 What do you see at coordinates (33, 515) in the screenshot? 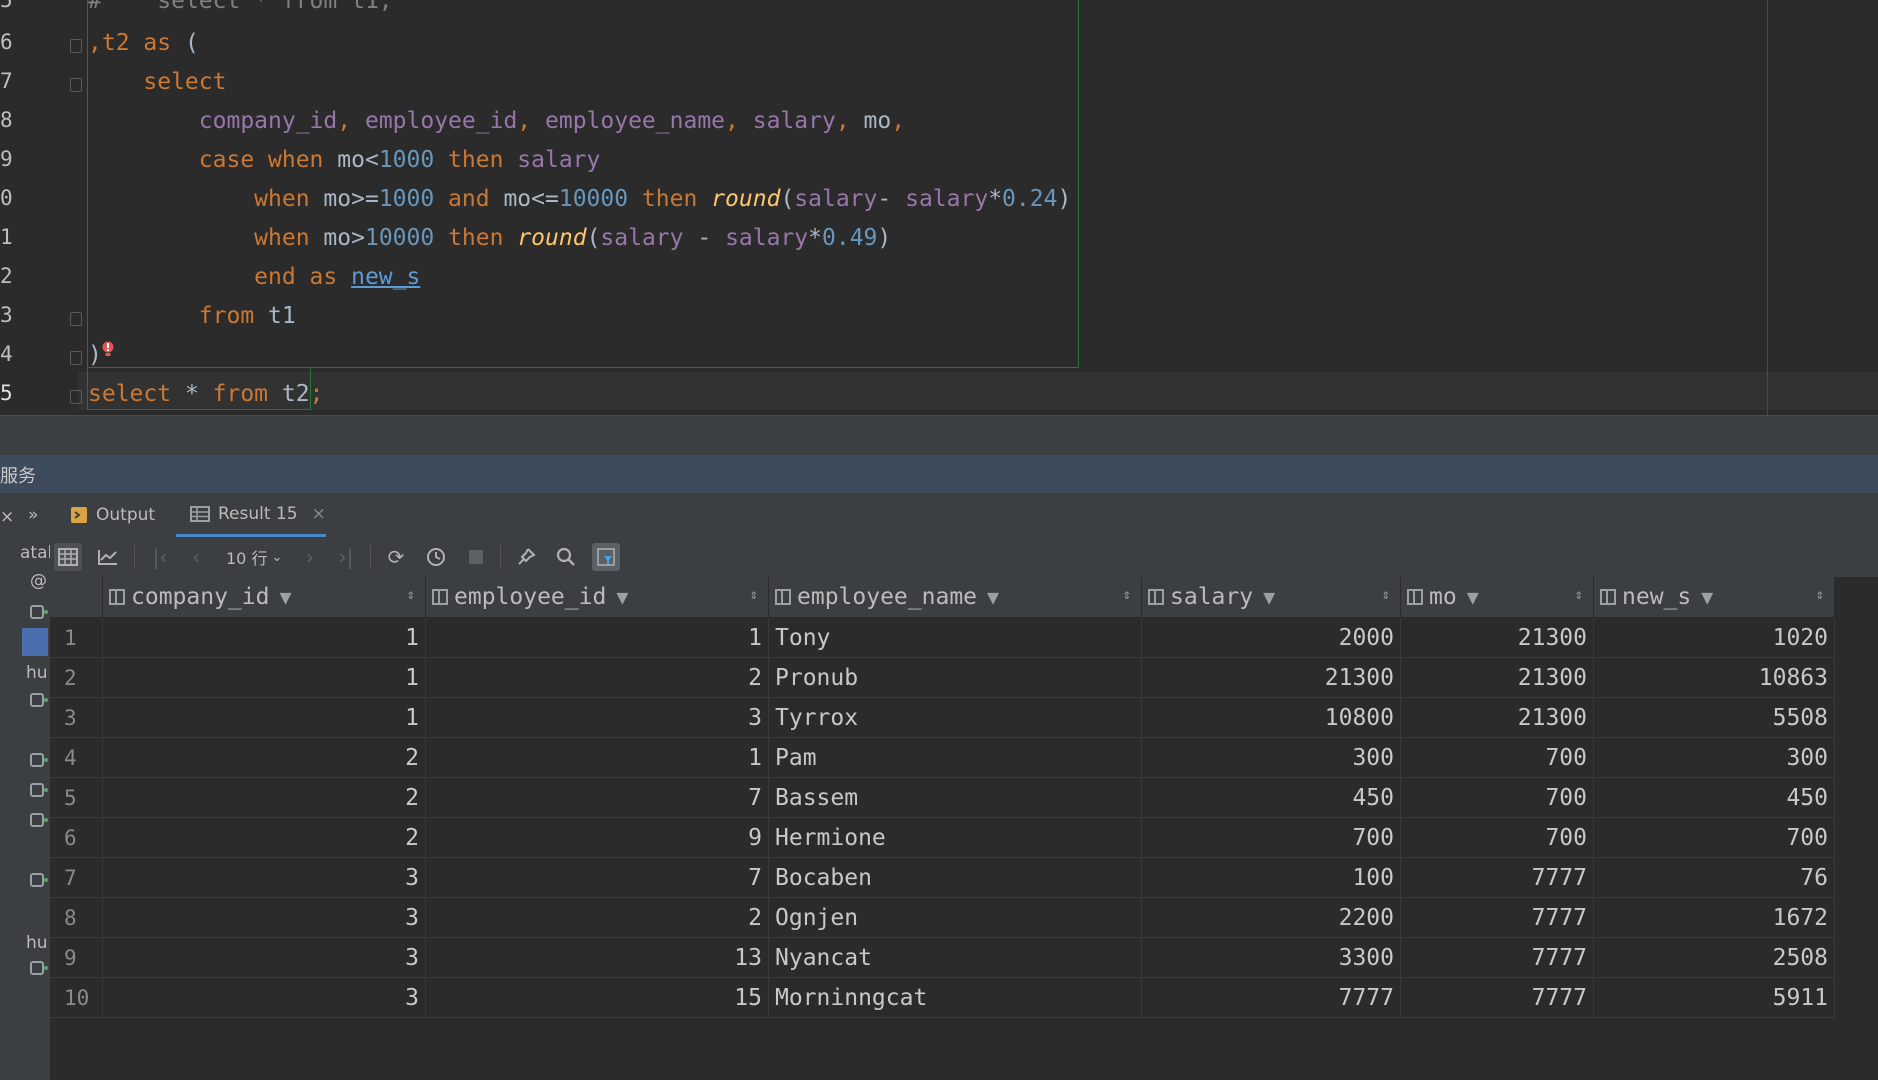
I see `expand-icon: »` at bounding box center [33, 515].